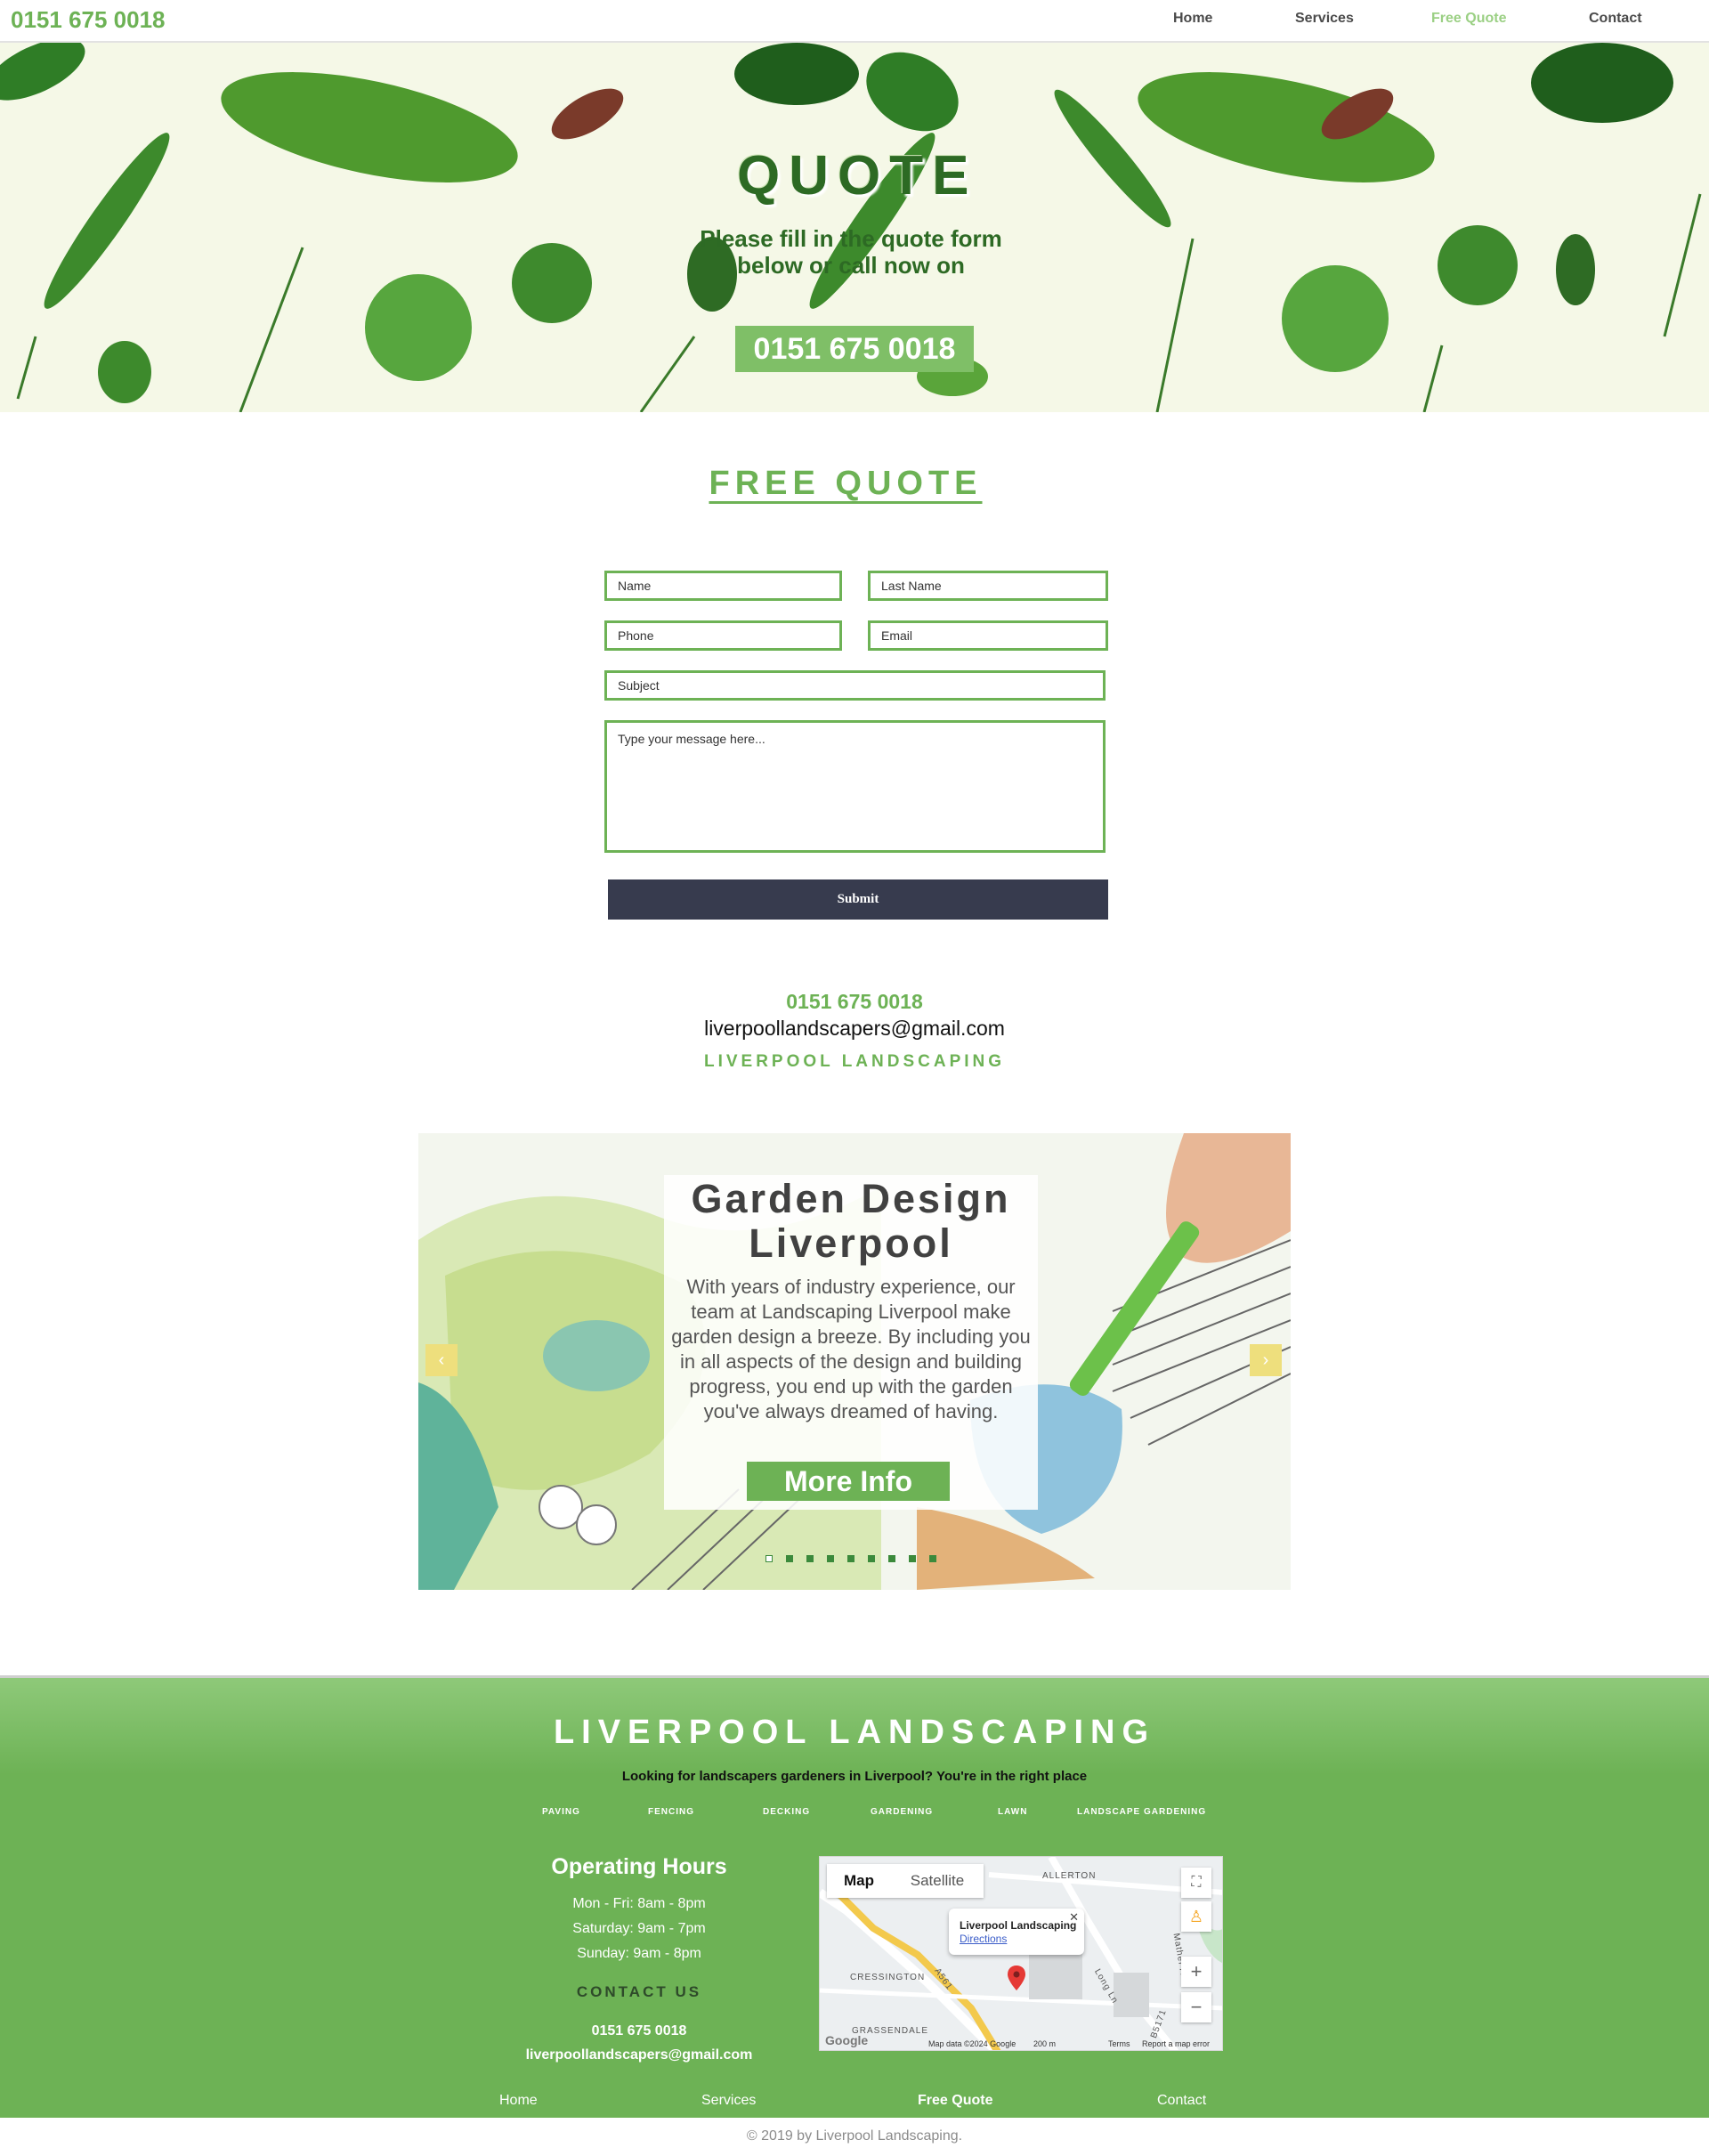 This screenshot has height=2156, width=1709. I want to click on submit-button: Submit, so click(858, 899).